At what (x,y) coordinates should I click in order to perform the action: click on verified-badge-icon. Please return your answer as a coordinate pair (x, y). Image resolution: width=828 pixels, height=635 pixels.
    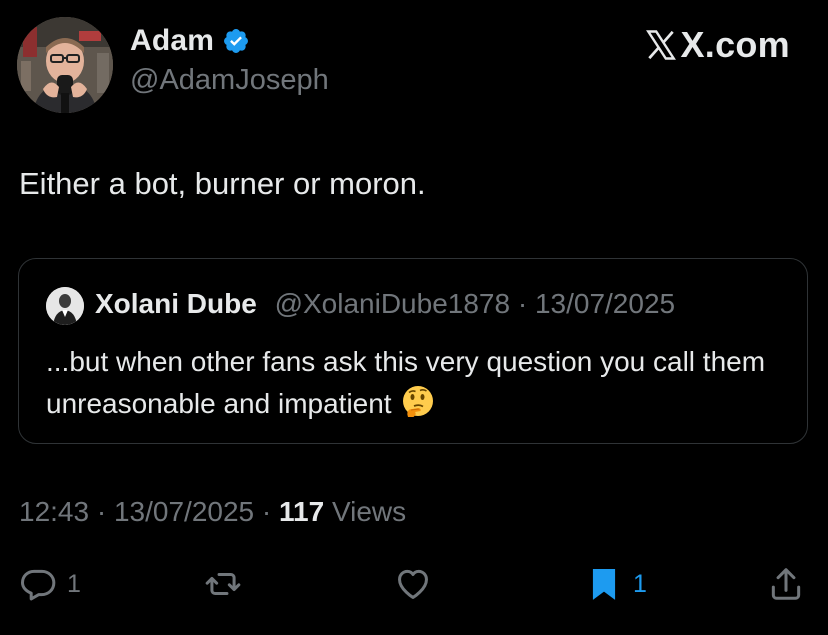
    Looking at the image, I should click on (236, 41).